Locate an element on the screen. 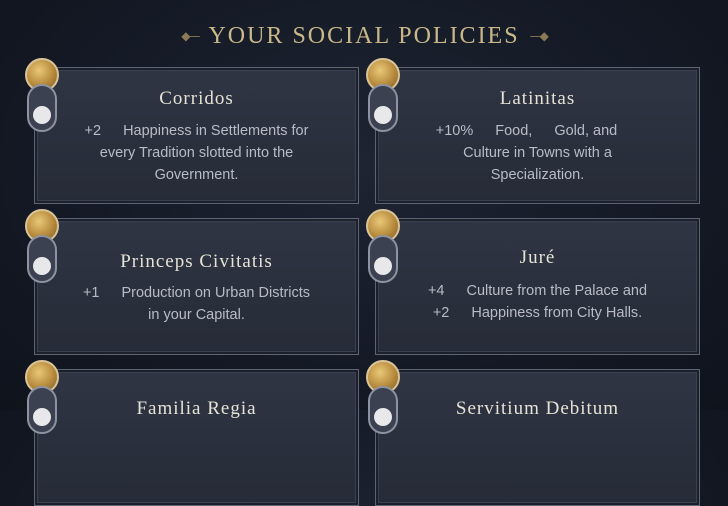 The height and width of the screenshot is (506, 728). desc-text: Happiness in Settlements for is located at coordinates (216, 131).